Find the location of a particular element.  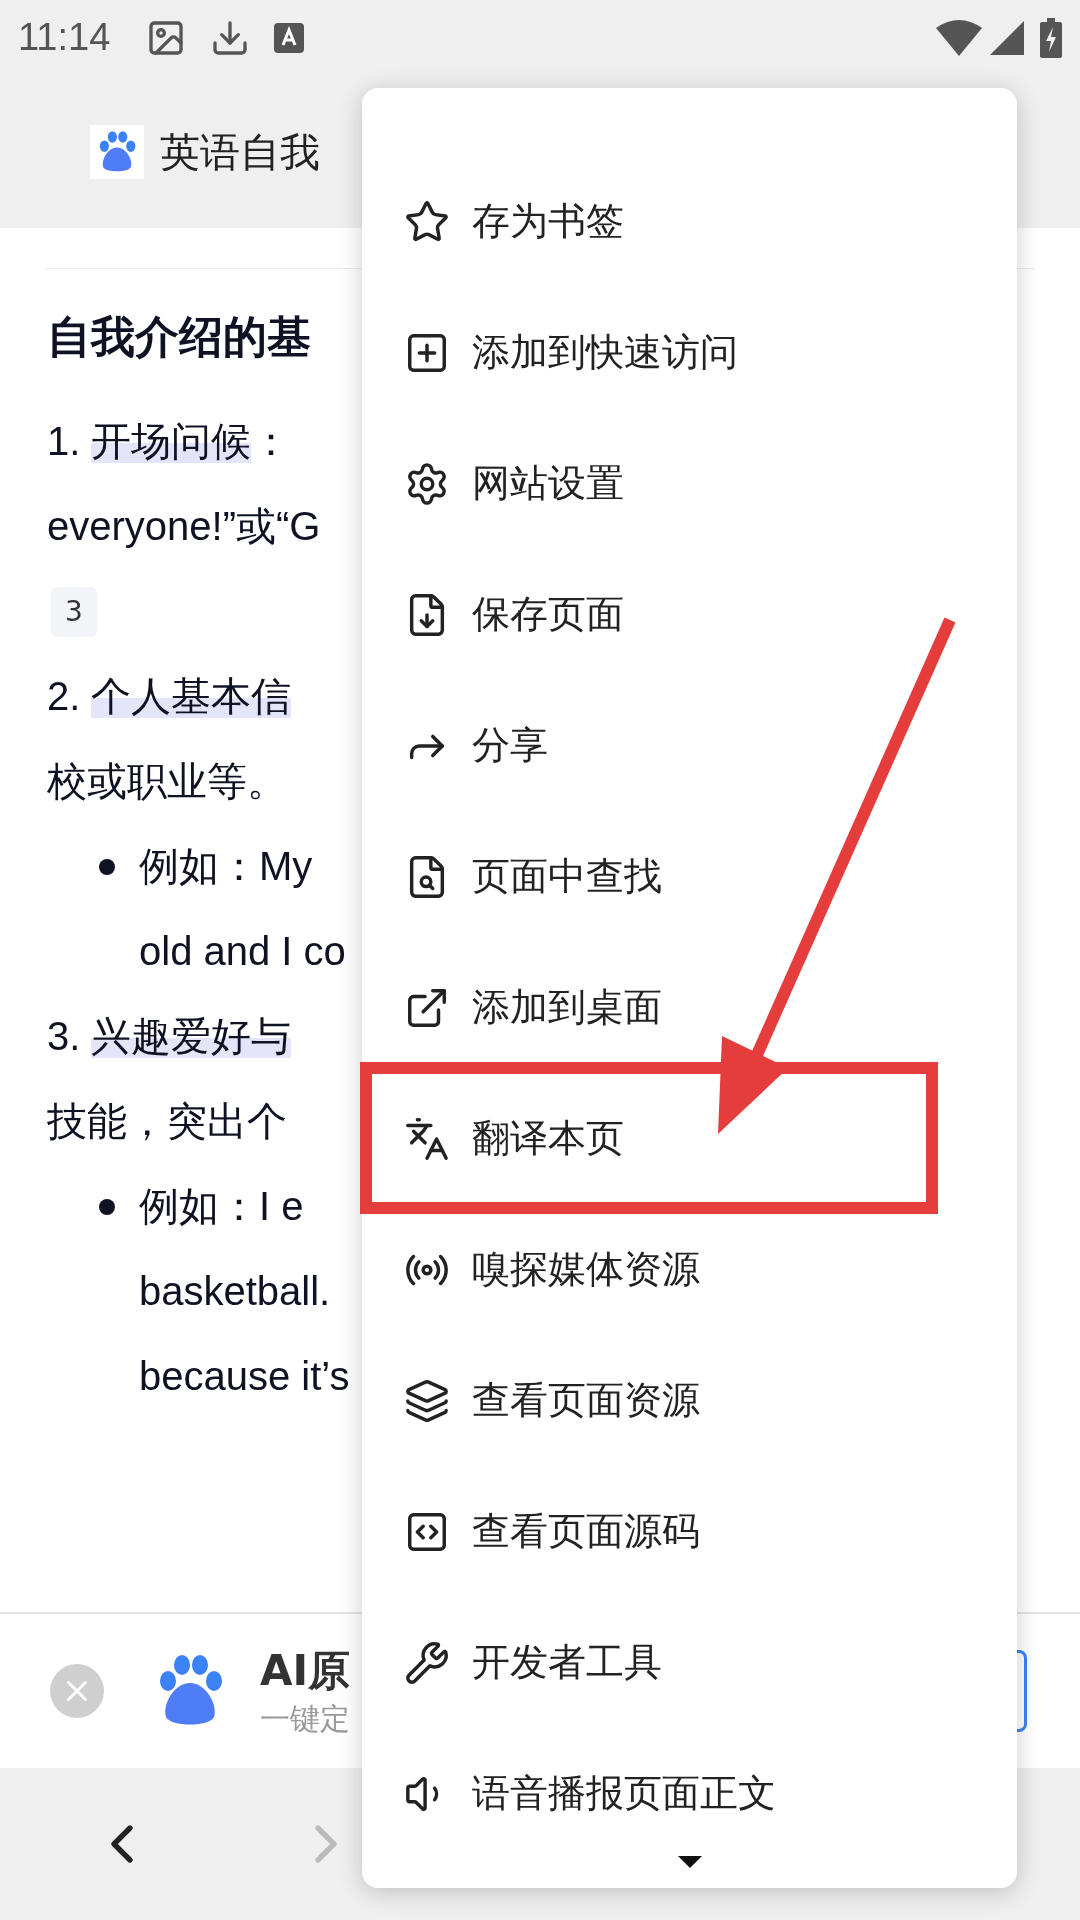

paragraph-text: everyone!”或“G is located at coordinates (184, 526).